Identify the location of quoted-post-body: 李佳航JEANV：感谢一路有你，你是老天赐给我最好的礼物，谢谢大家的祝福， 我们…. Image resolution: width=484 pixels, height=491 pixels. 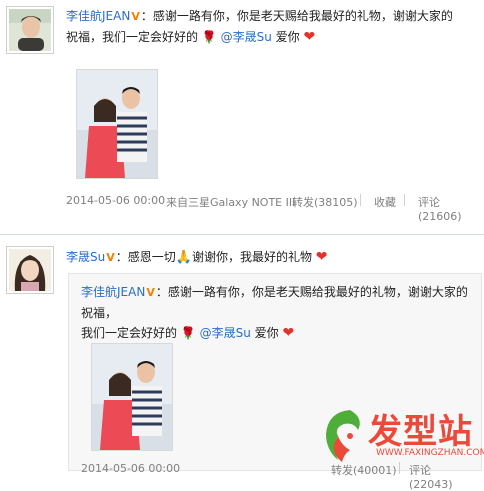
(277, 312).